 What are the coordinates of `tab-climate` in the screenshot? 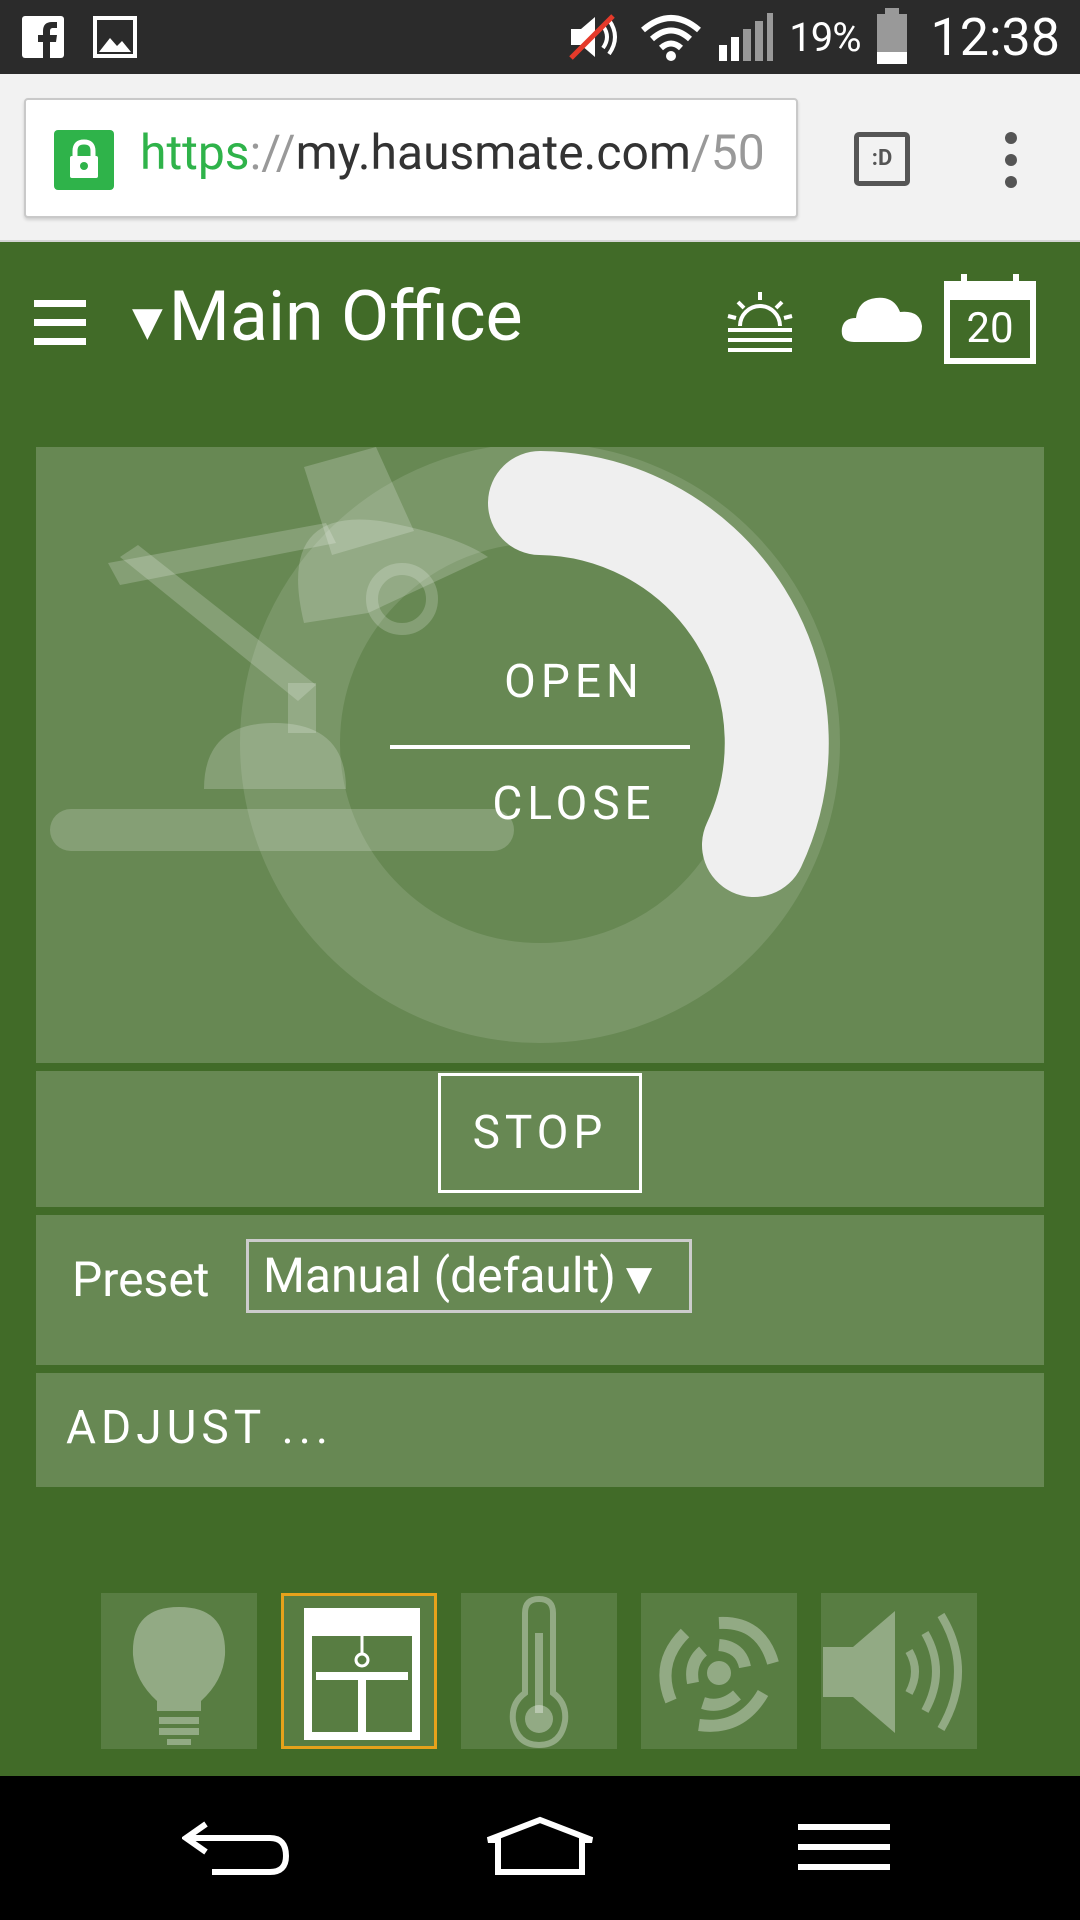 It's located at (539, 1671).